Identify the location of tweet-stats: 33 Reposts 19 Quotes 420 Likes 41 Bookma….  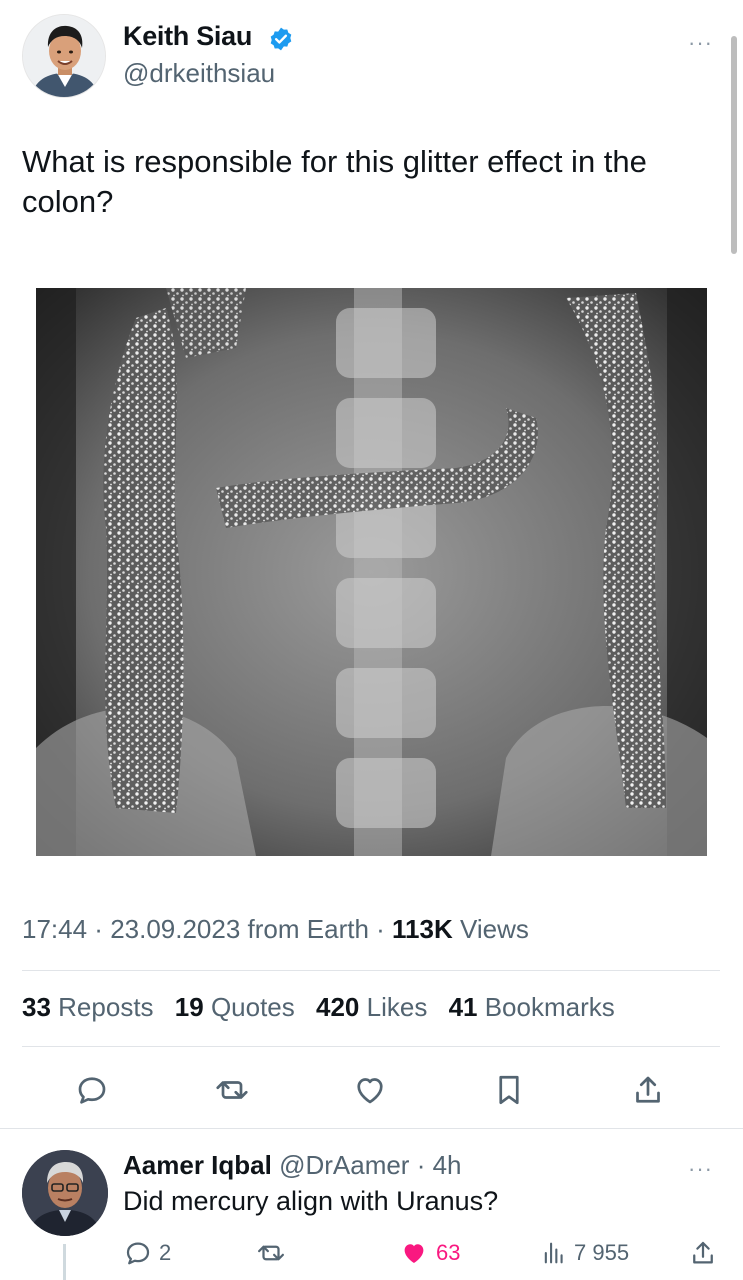
(325, 1007).